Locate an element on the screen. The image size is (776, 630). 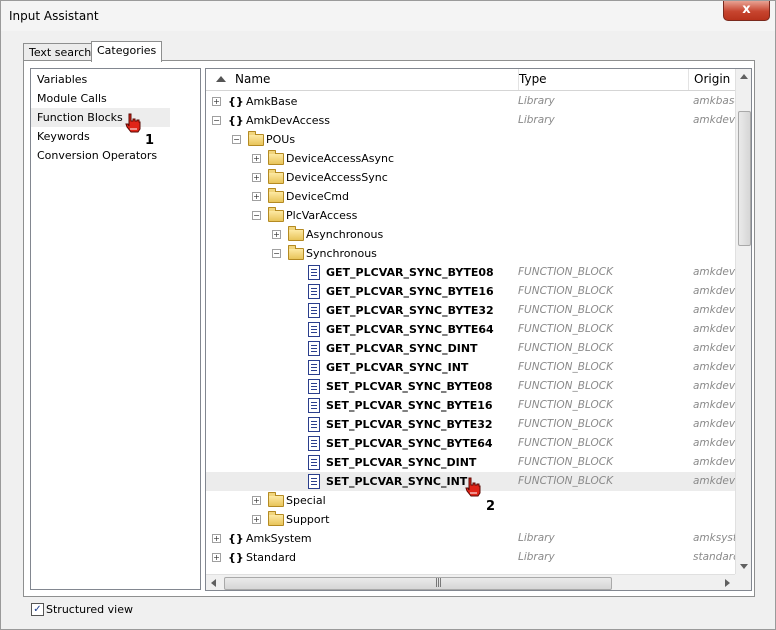
tree-item-label: POUs is located at coordinates (281, 139).